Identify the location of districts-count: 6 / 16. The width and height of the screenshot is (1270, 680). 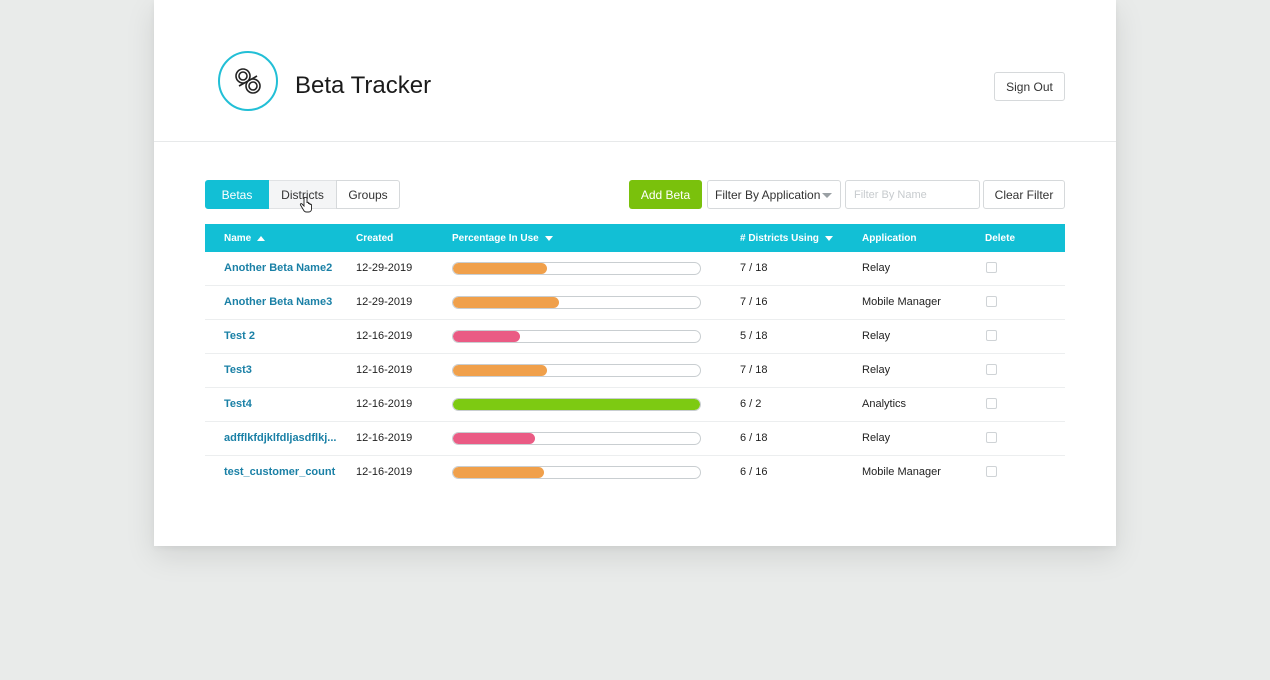
(754, 472).